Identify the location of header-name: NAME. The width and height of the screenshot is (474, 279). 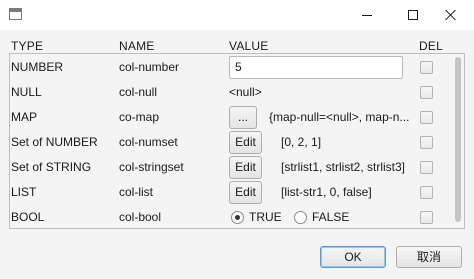
(137, 46).